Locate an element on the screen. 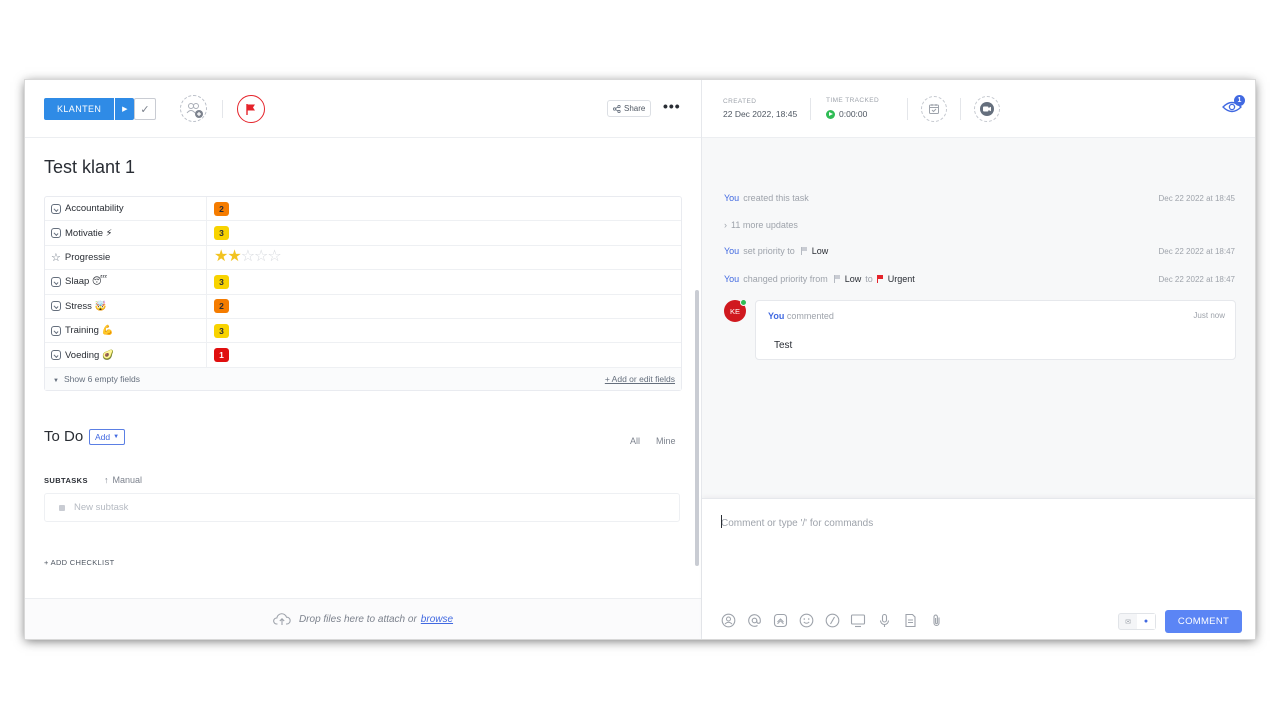 Image resolution: width=1280 pixels, height=720 pixels. video-record-icon is located at coordinates (987, 109).